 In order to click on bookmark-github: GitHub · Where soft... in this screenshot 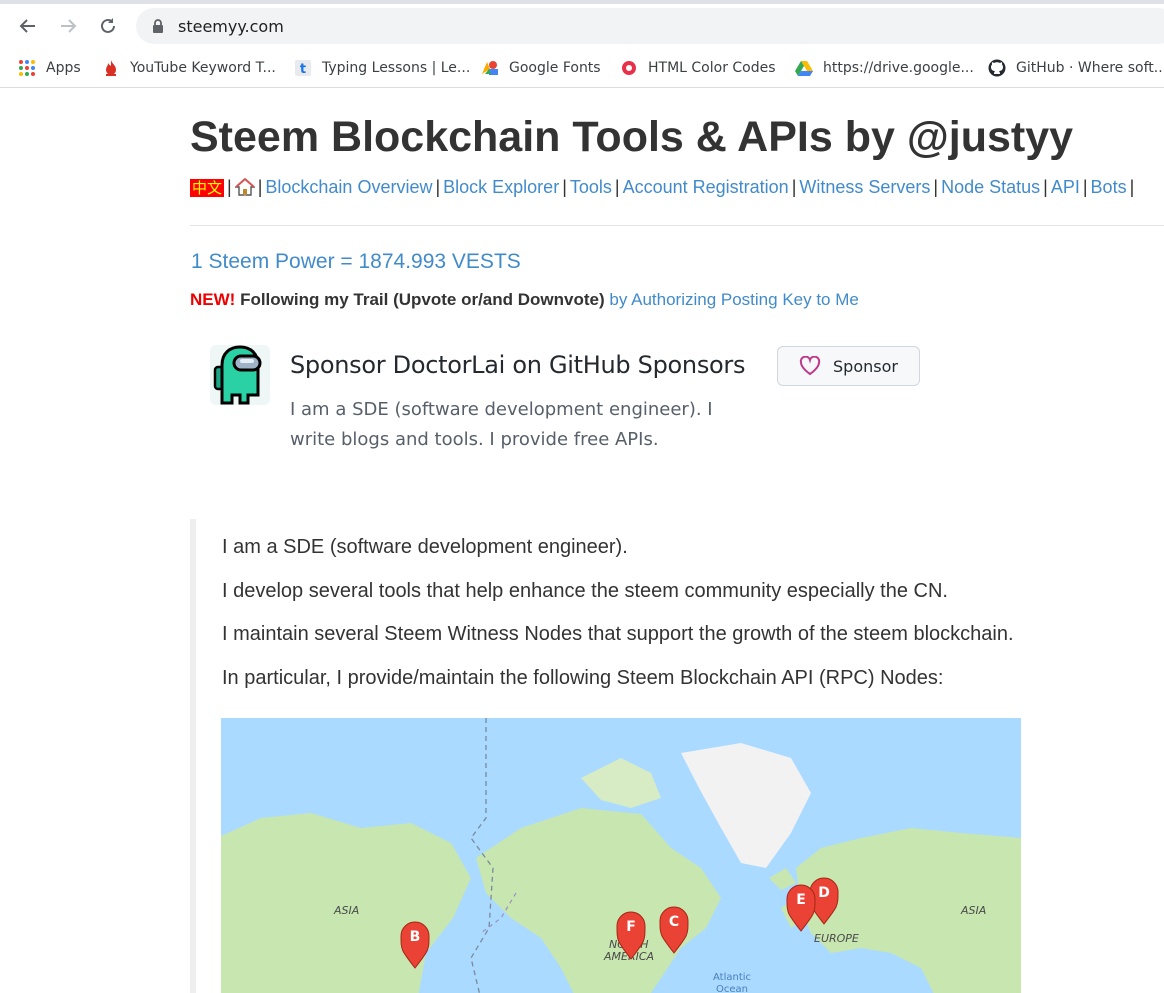, I will do `click(1076, 68)`.